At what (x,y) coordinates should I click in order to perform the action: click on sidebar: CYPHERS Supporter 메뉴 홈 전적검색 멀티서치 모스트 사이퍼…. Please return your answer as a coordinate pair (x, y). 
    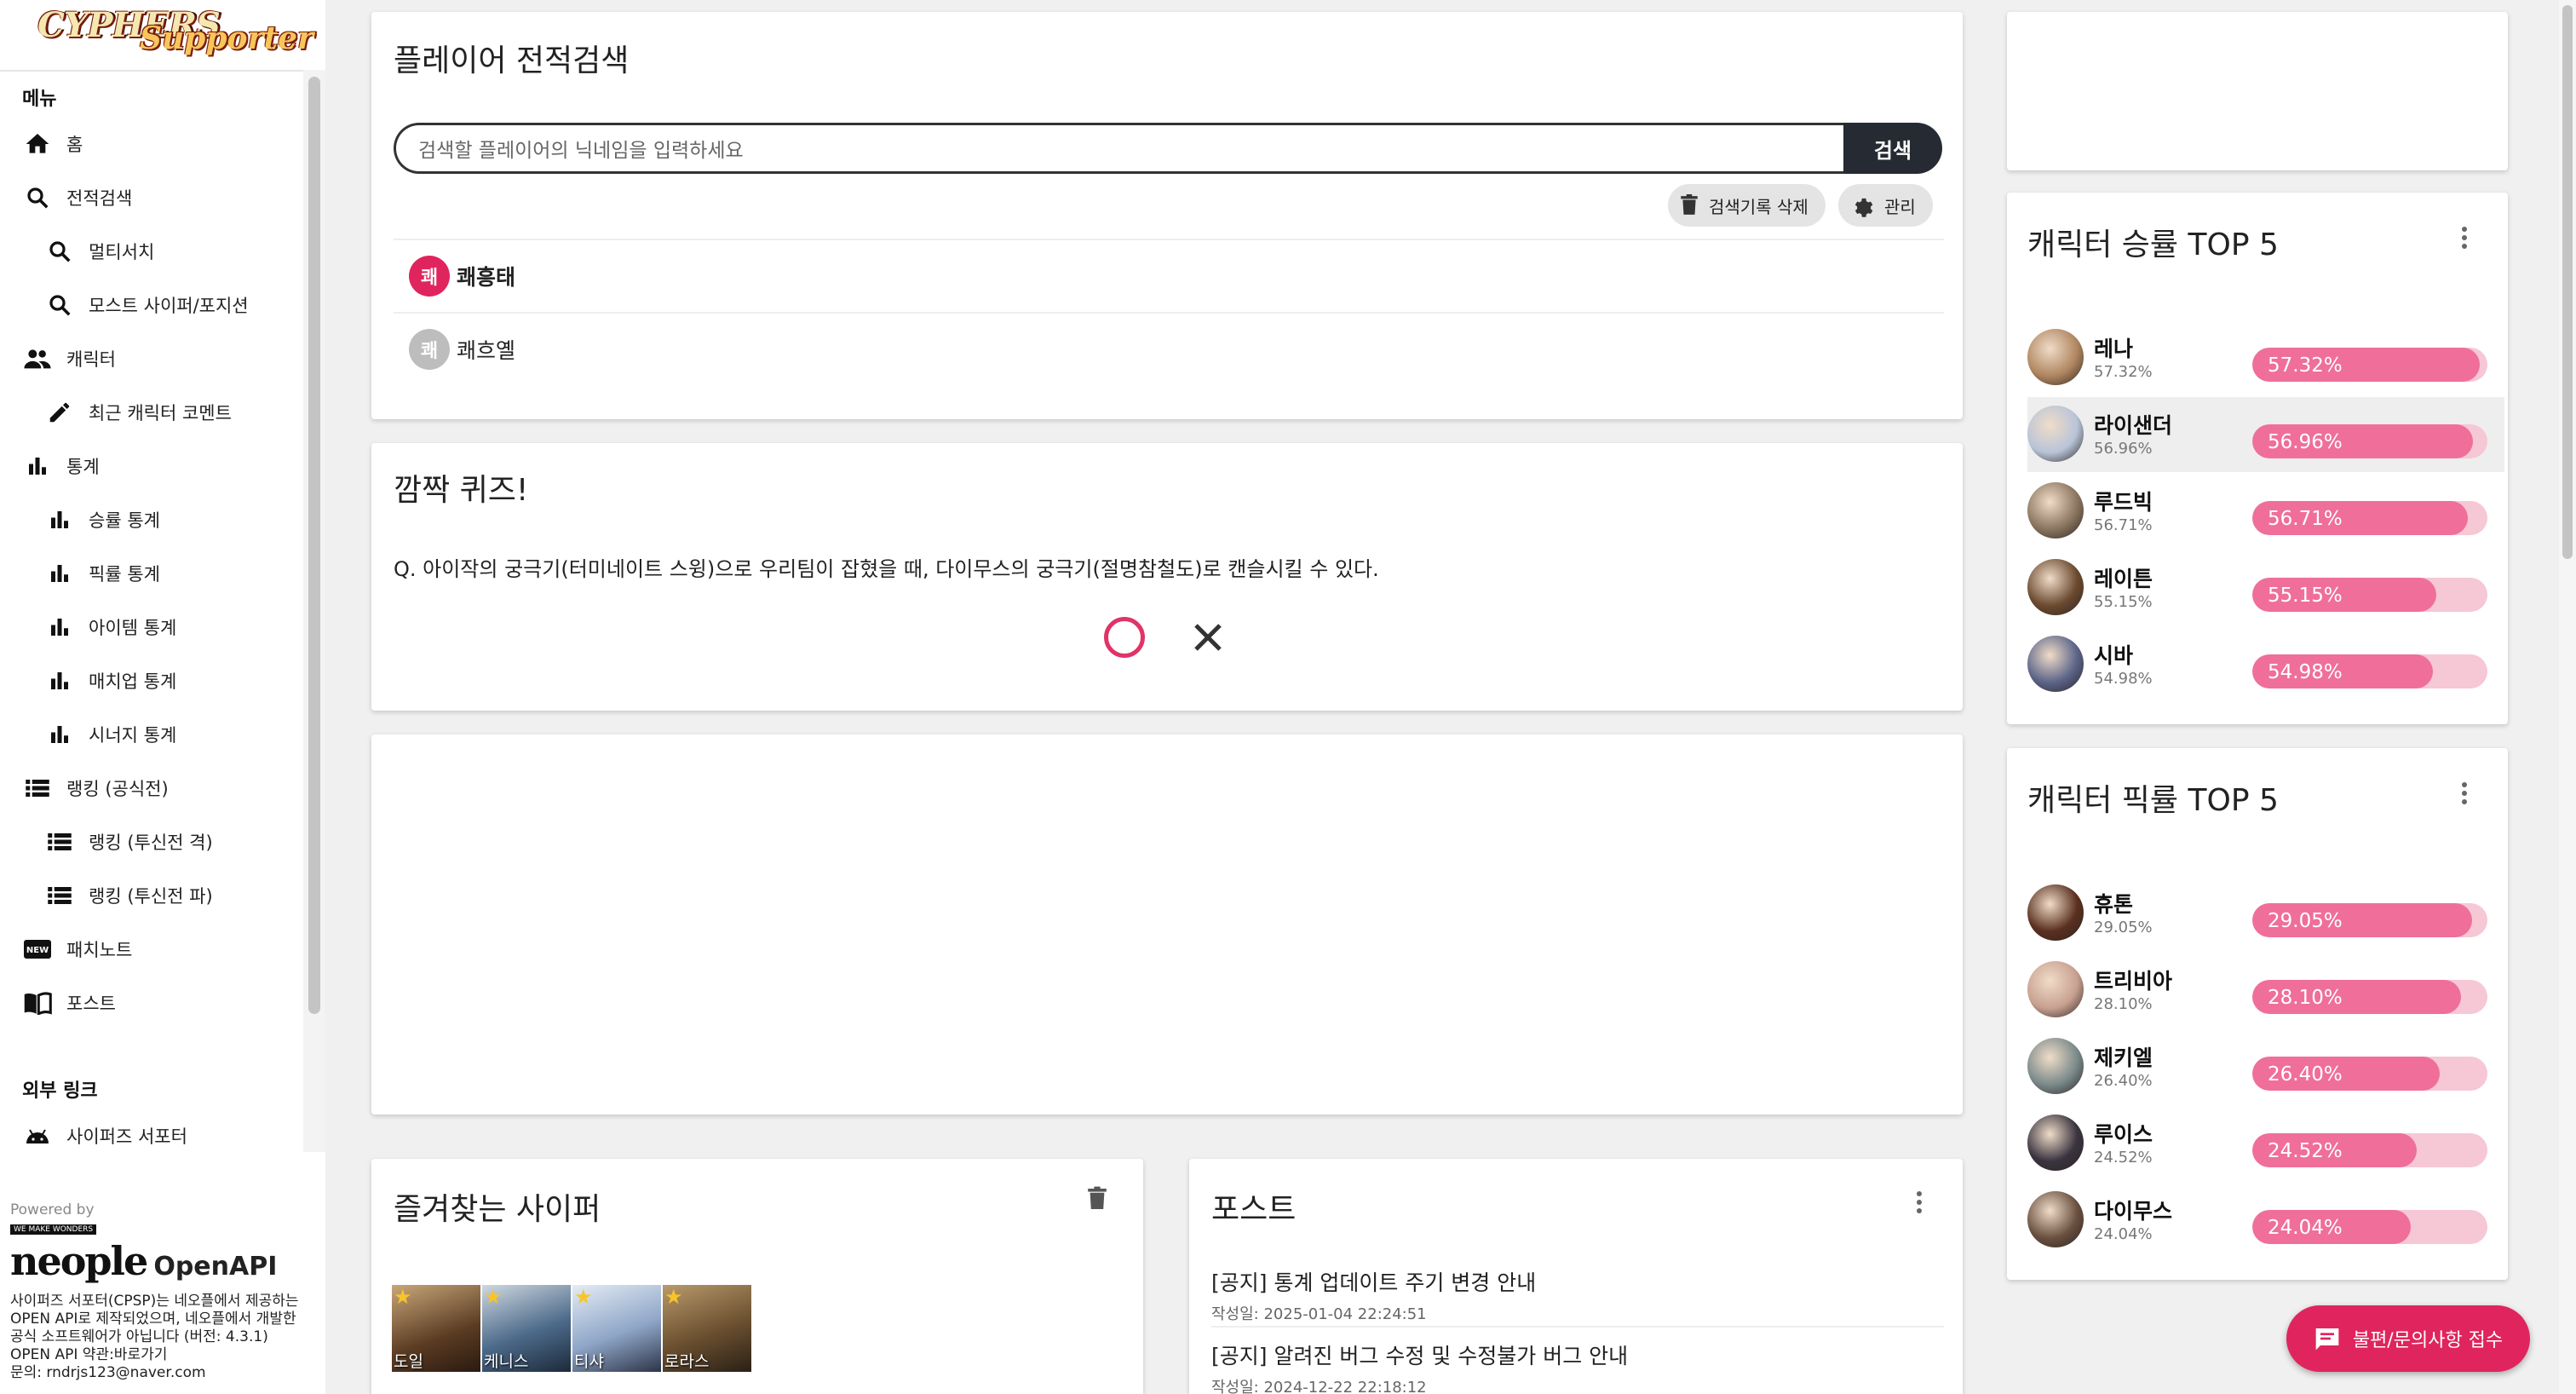
    Looking at the image, I should click on (162, 697).